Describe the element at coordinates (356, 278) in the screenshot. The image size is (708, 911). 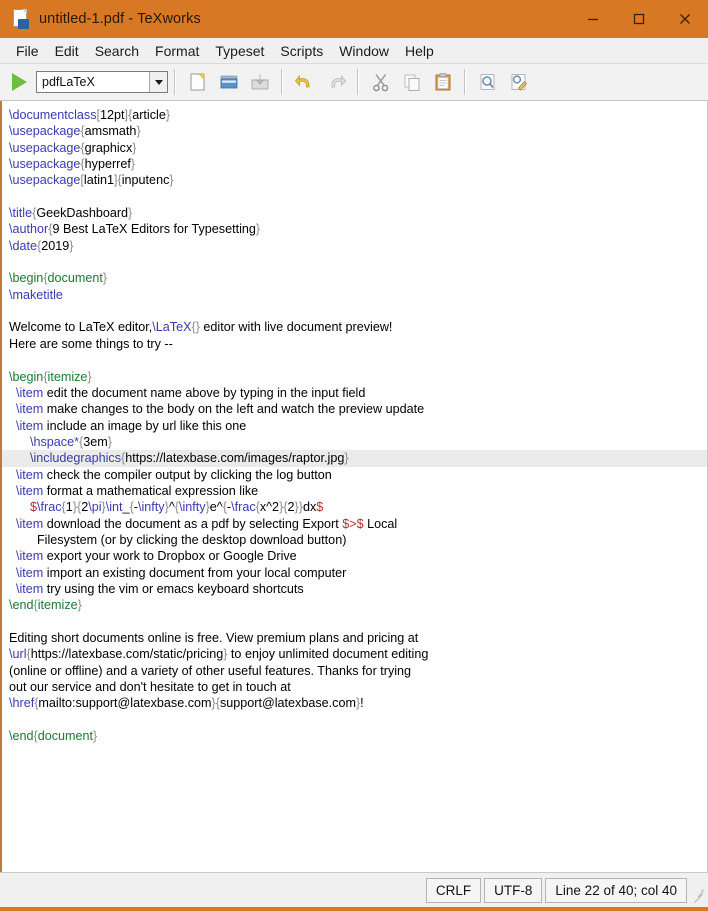
I see `editor-line: \begin{document}` at that location.